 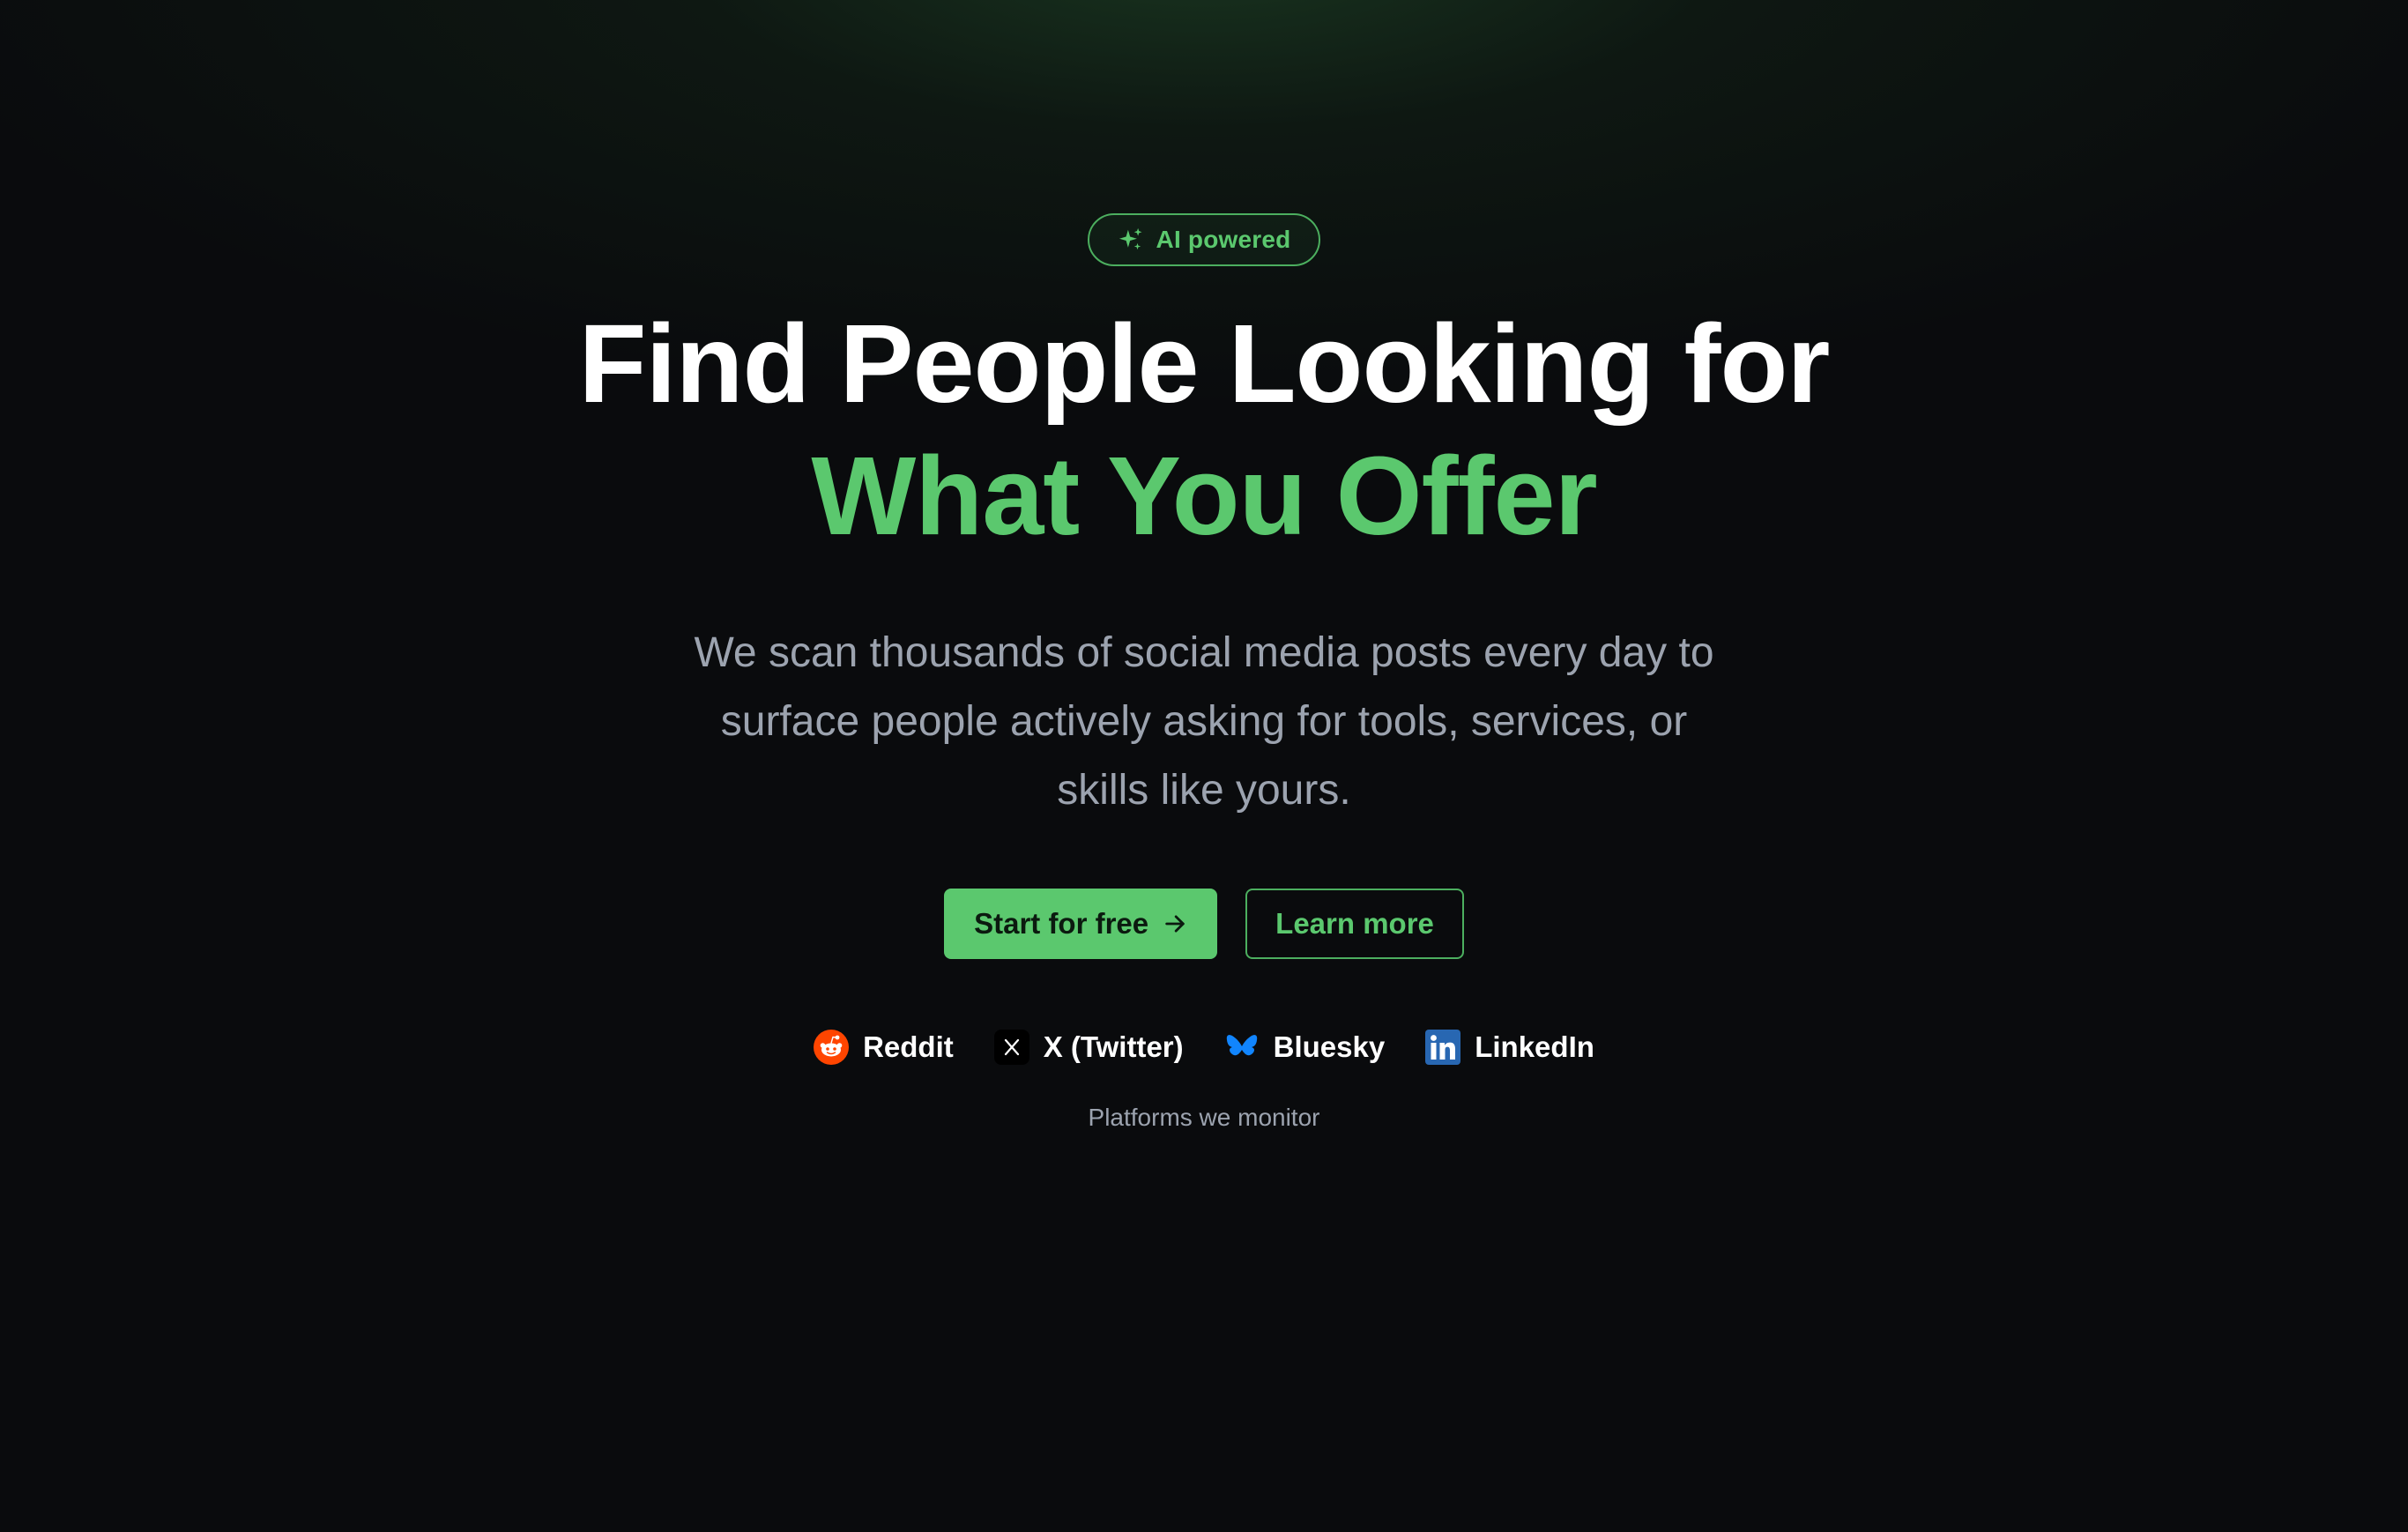 What do you see at coordinates (832, 1047) in the screenshot?
I see `reddit-icon` at bounding box center [832, 1047].